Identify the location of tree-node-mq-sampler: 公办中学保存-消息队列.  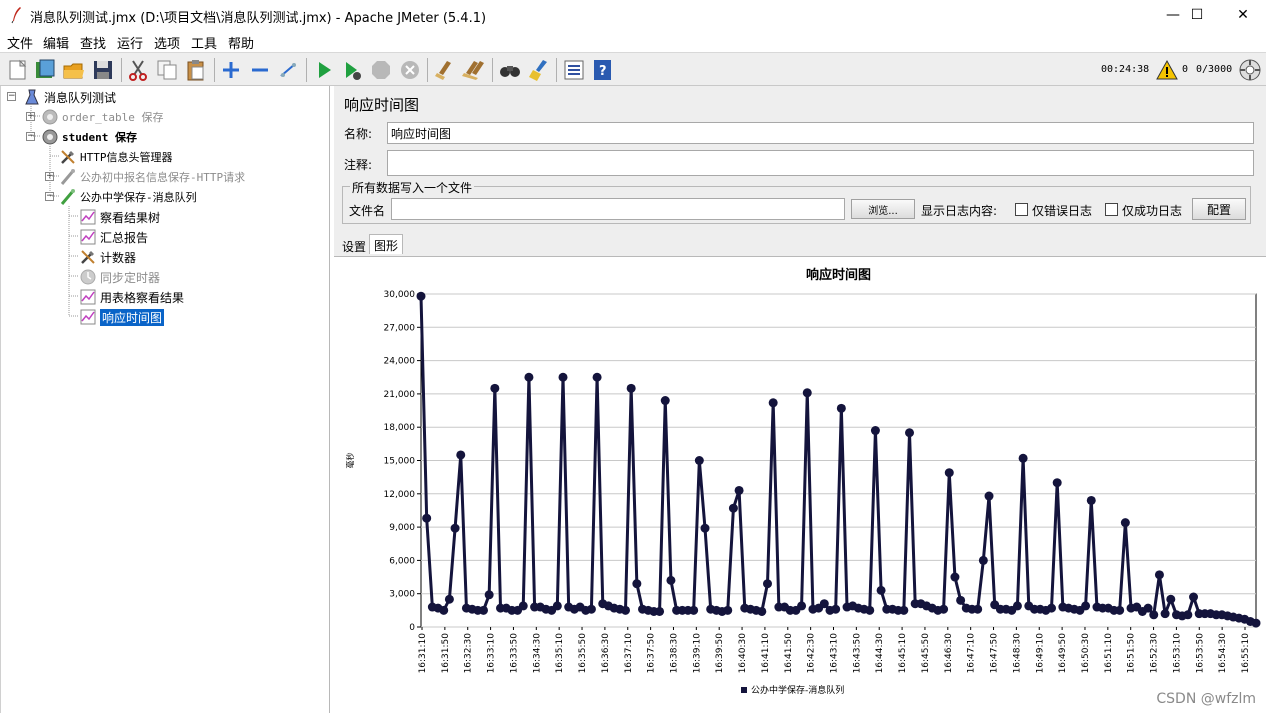
(128, 197).